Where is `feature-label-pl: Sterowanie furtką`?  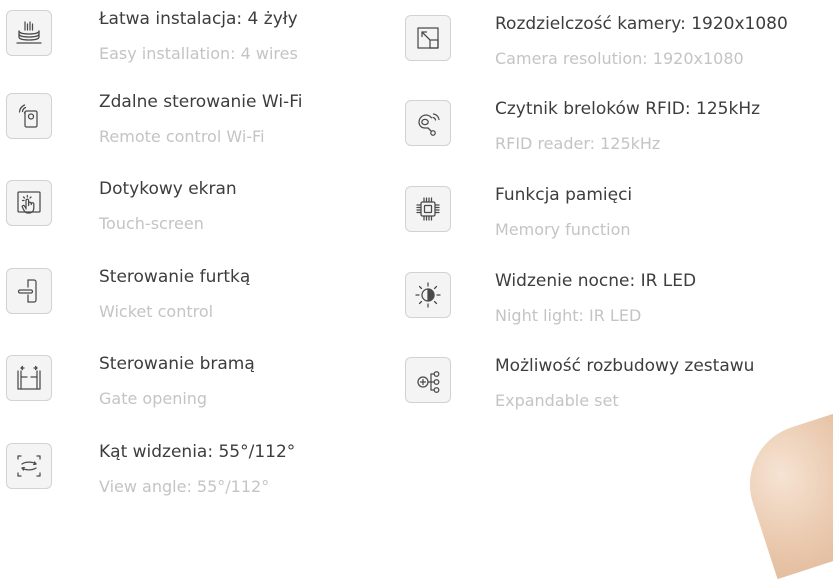
feature-label-pl: Sterowanie furtką is located at coordinates (175, 277).